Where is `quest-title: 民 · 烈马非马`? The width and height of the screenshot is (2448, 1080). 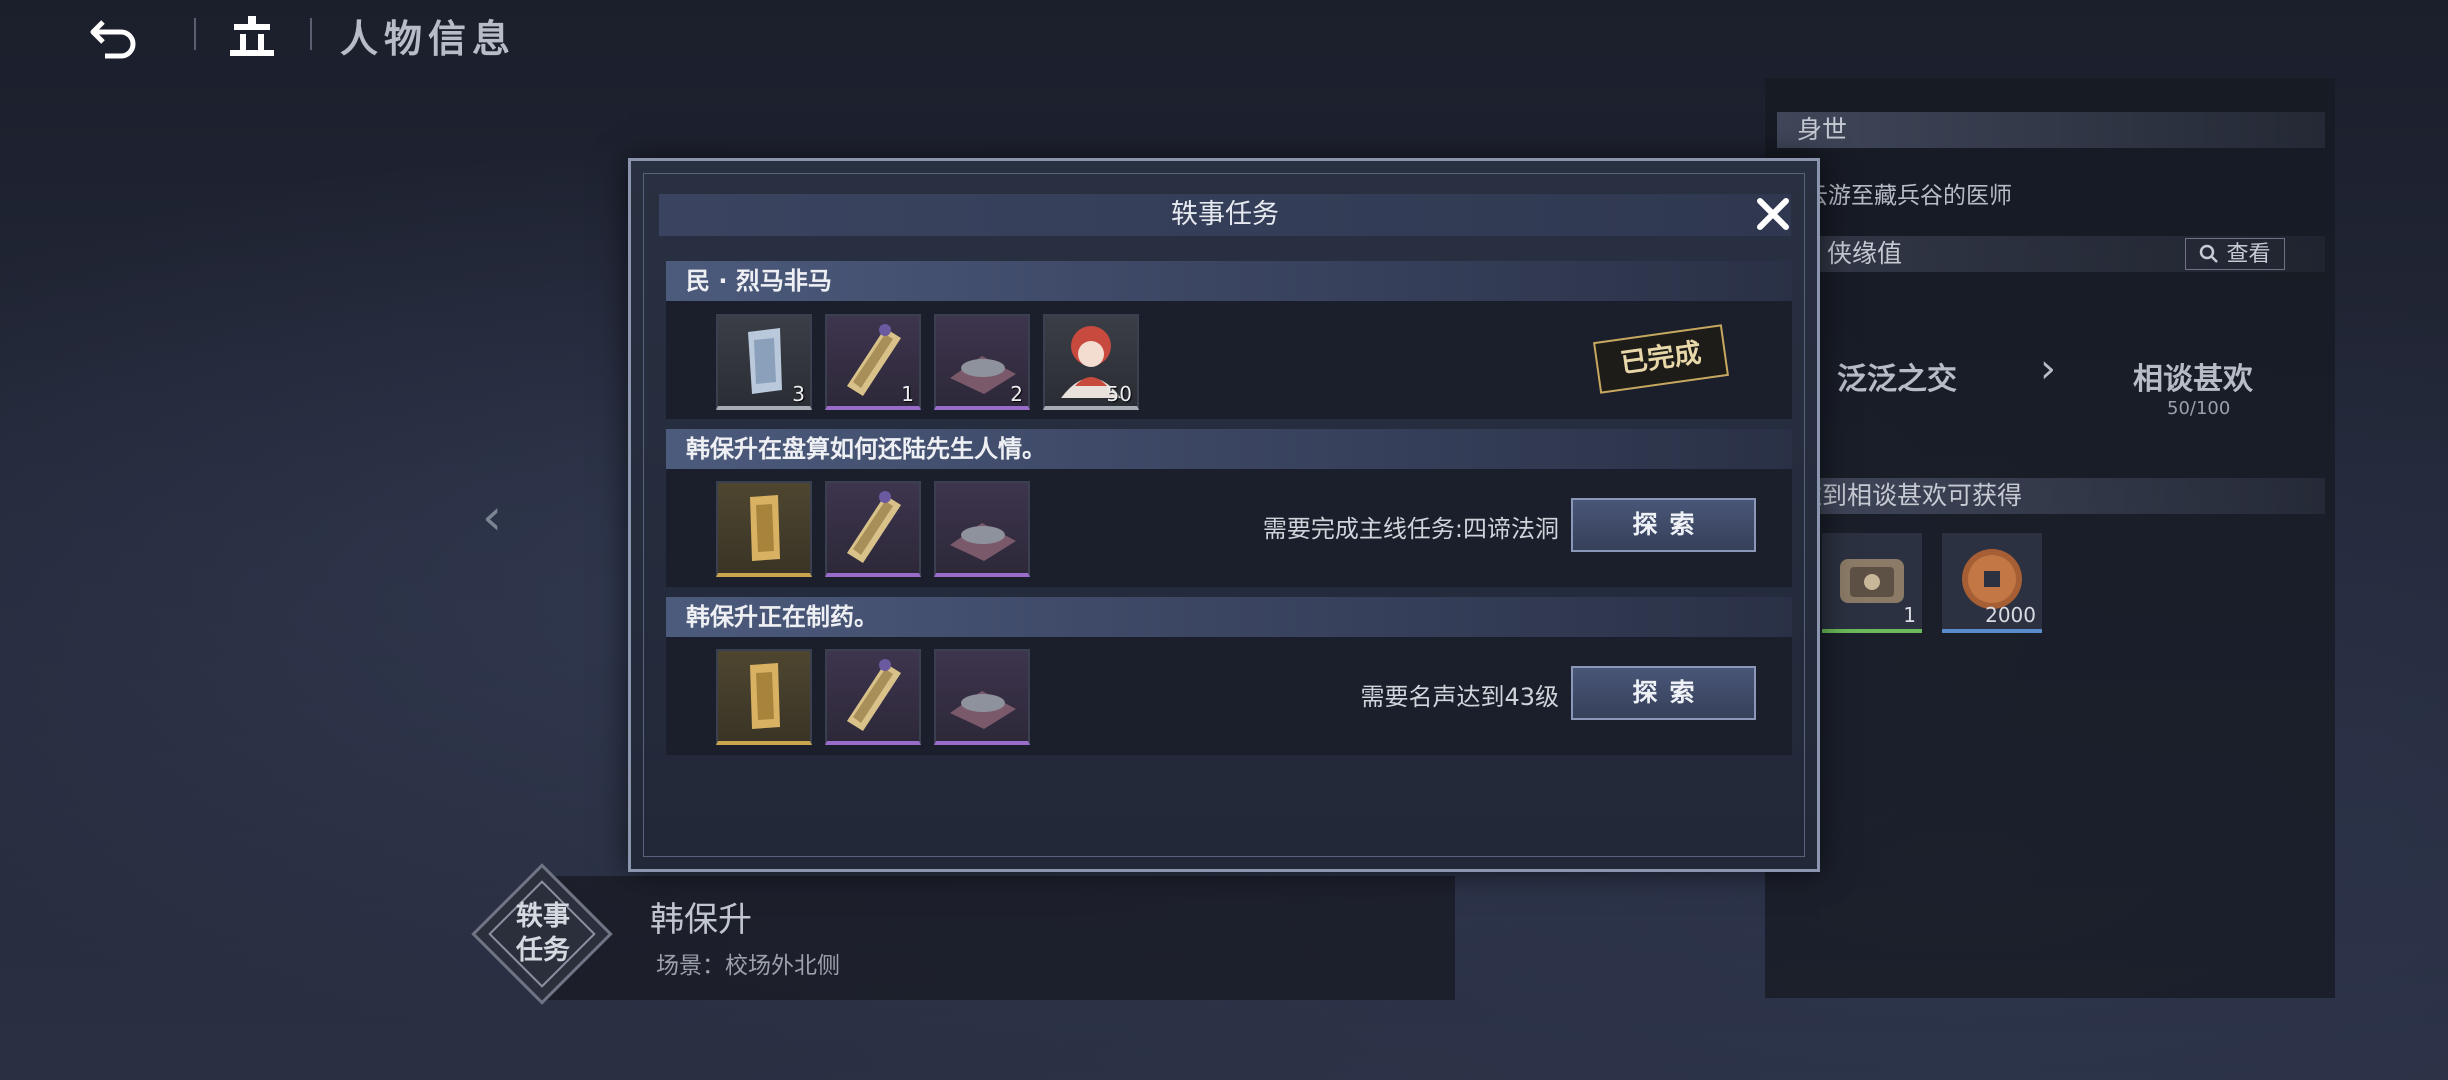 quest-title: 民 · 烈马非马 is located at coordinates (759, 281).